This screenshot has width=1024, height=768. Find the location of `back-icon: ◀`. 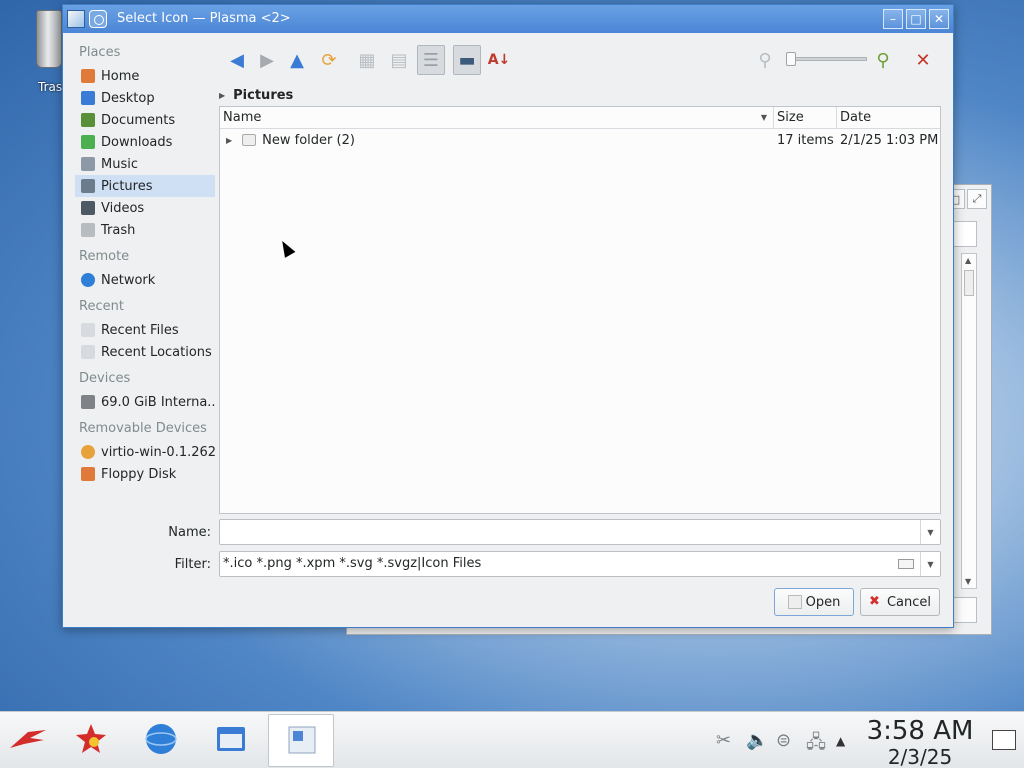

back-icon: ◀ is located at coordinates (237, 60).